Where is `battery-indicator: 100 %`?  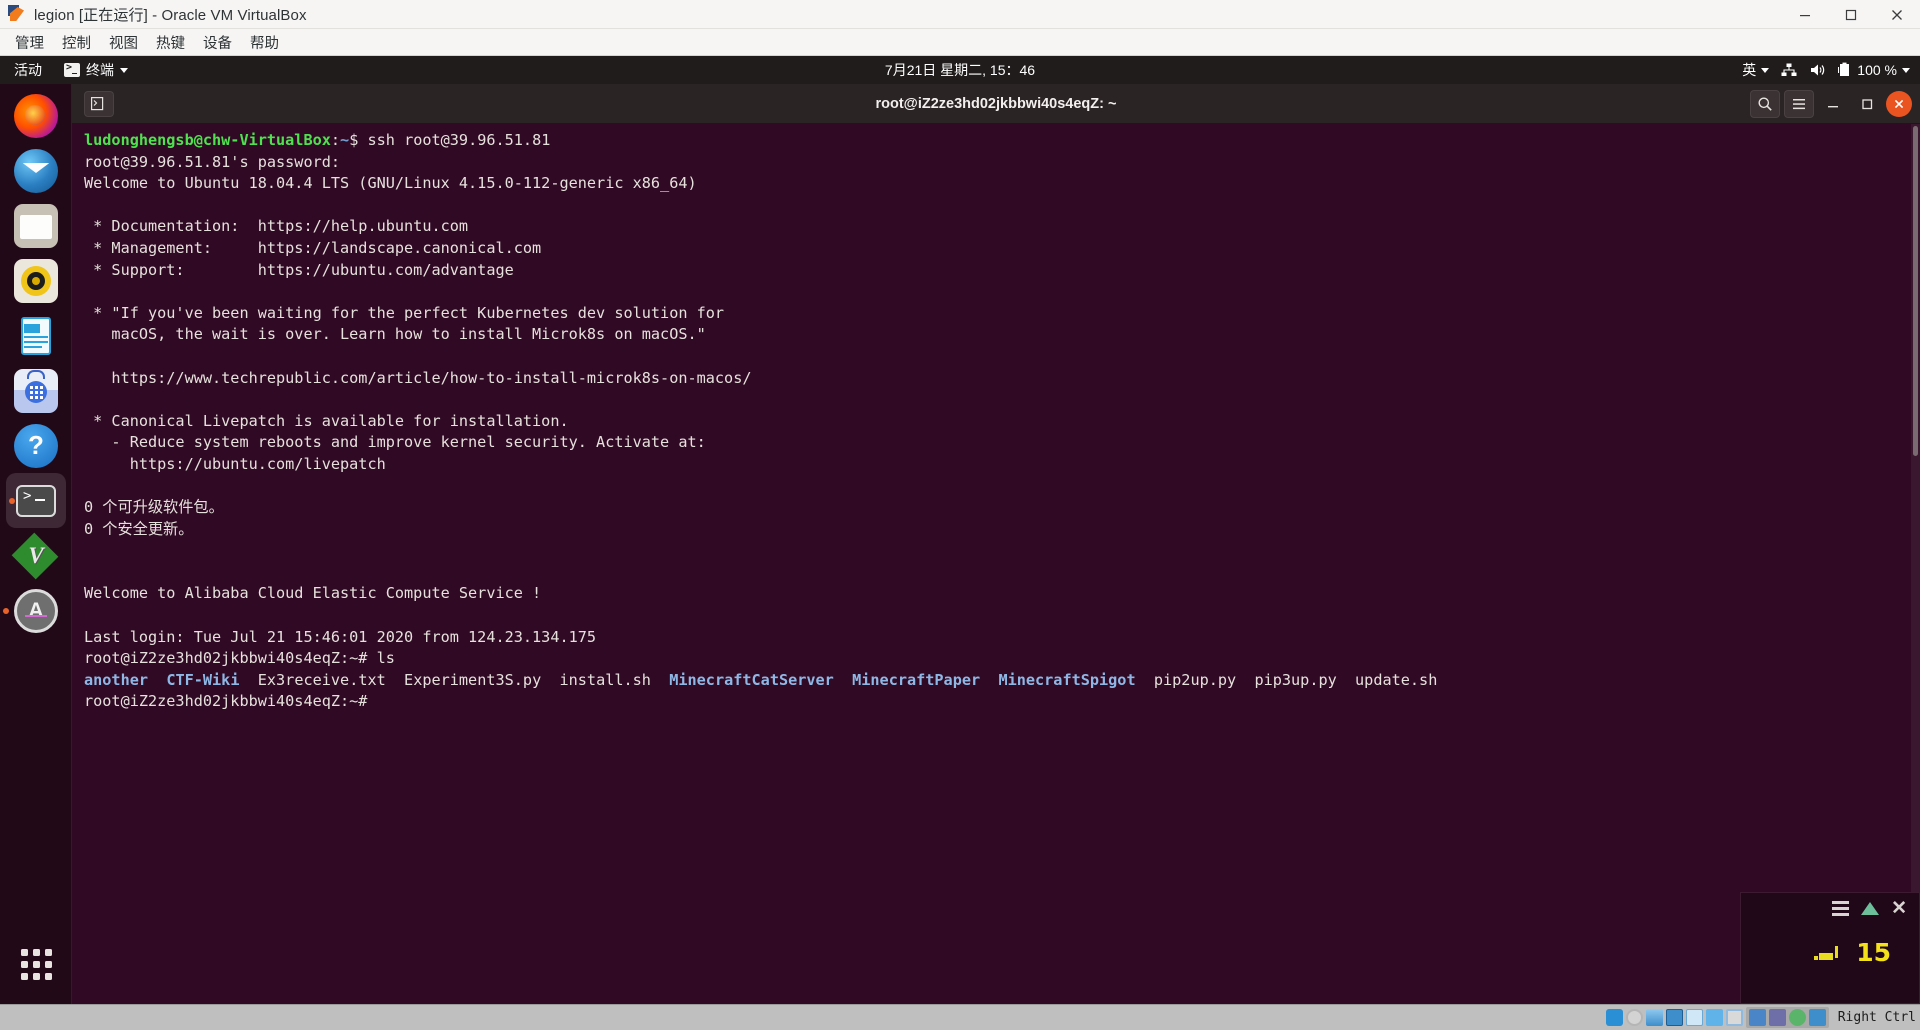
battery-indicator: 100 % is located at coordinates (1874, 70).